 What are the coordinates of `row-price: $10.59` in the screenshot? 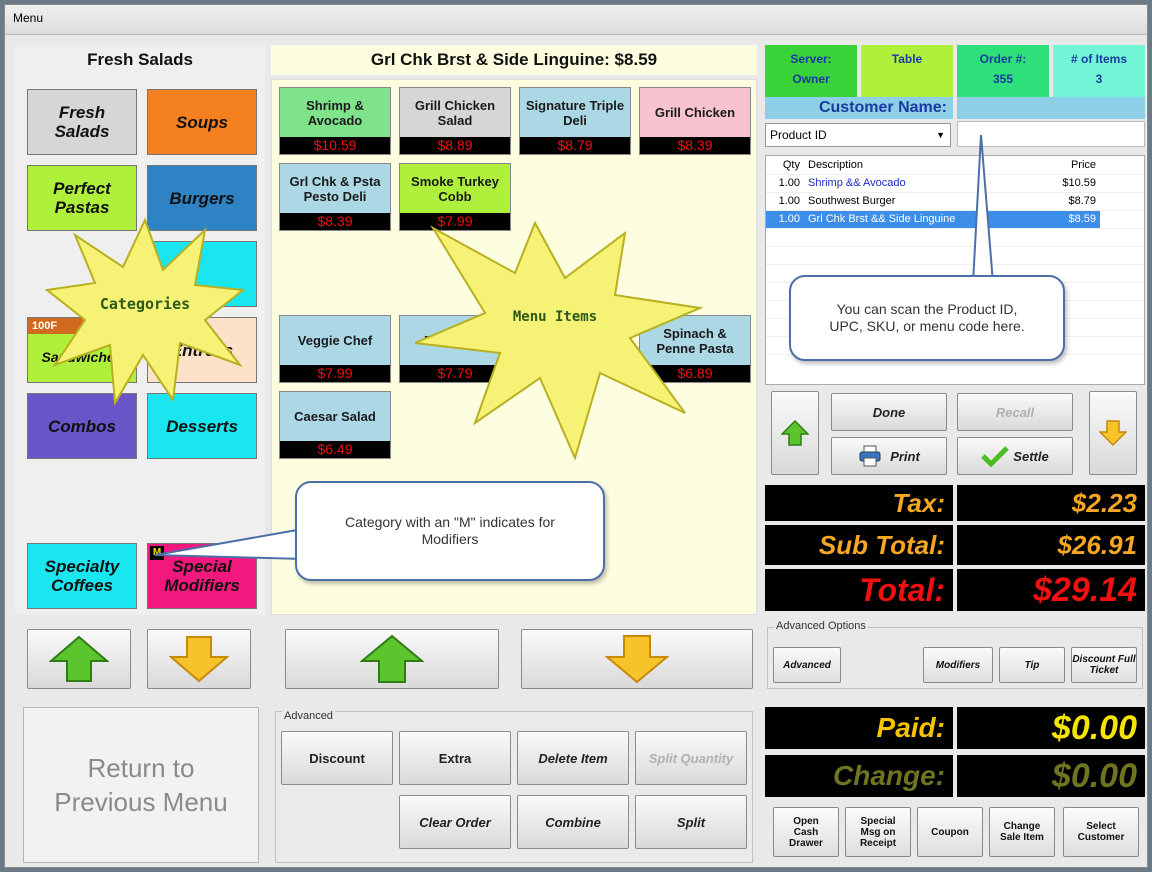 It's located at (1067, 183).